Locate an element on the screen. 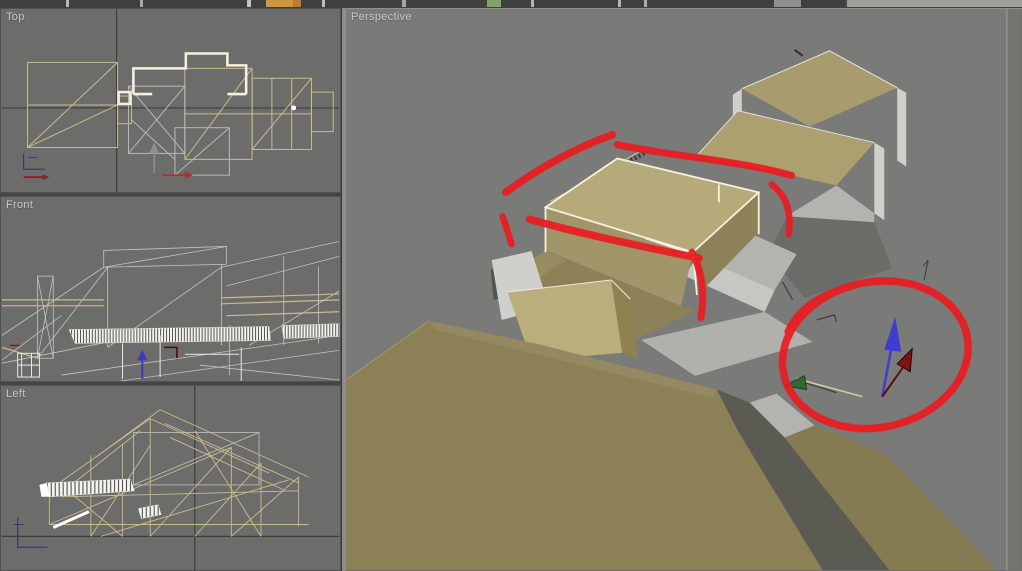 The height and width of the screenshot is (571, 1022). top-grid-axes is located at coordinates (170, 100).